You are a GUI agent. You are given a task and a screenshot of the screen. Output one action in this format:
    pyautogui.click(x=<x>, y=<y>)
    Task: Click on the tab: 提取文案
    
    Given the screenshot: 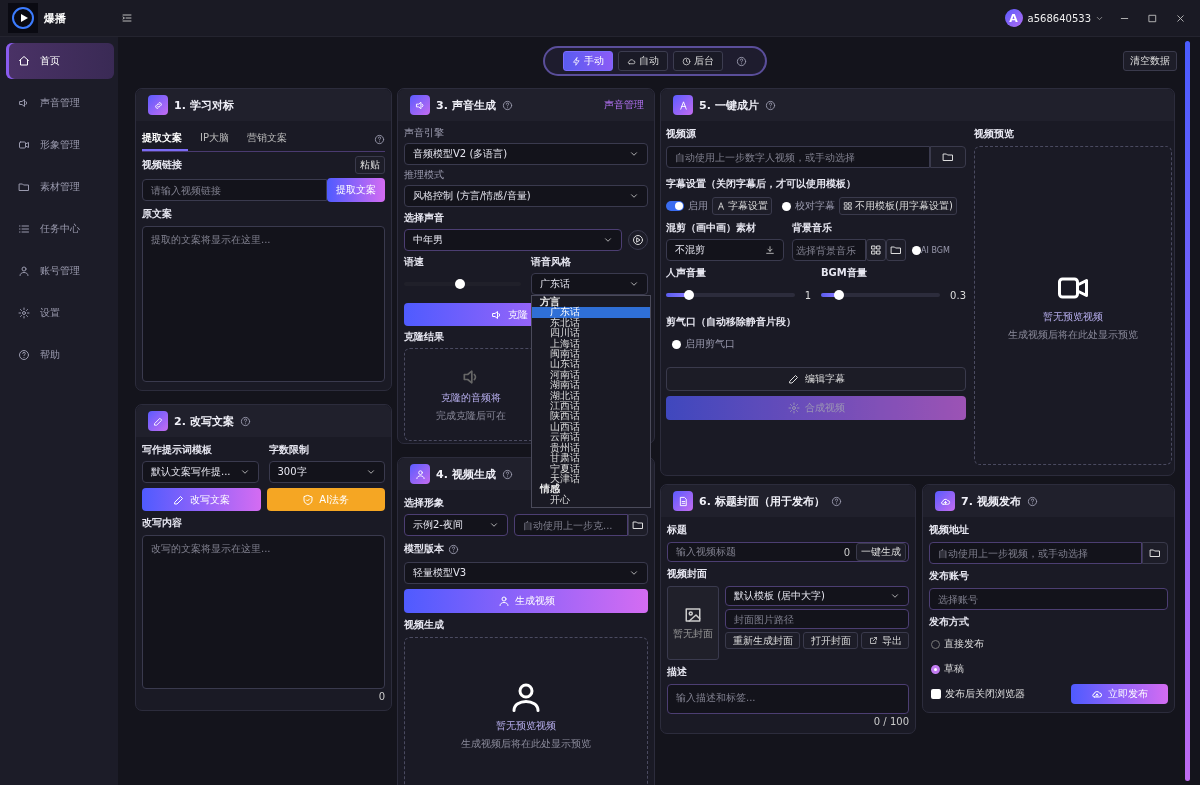 What is the action you would take?
    pyautogui.click(x=165, y=139)
    